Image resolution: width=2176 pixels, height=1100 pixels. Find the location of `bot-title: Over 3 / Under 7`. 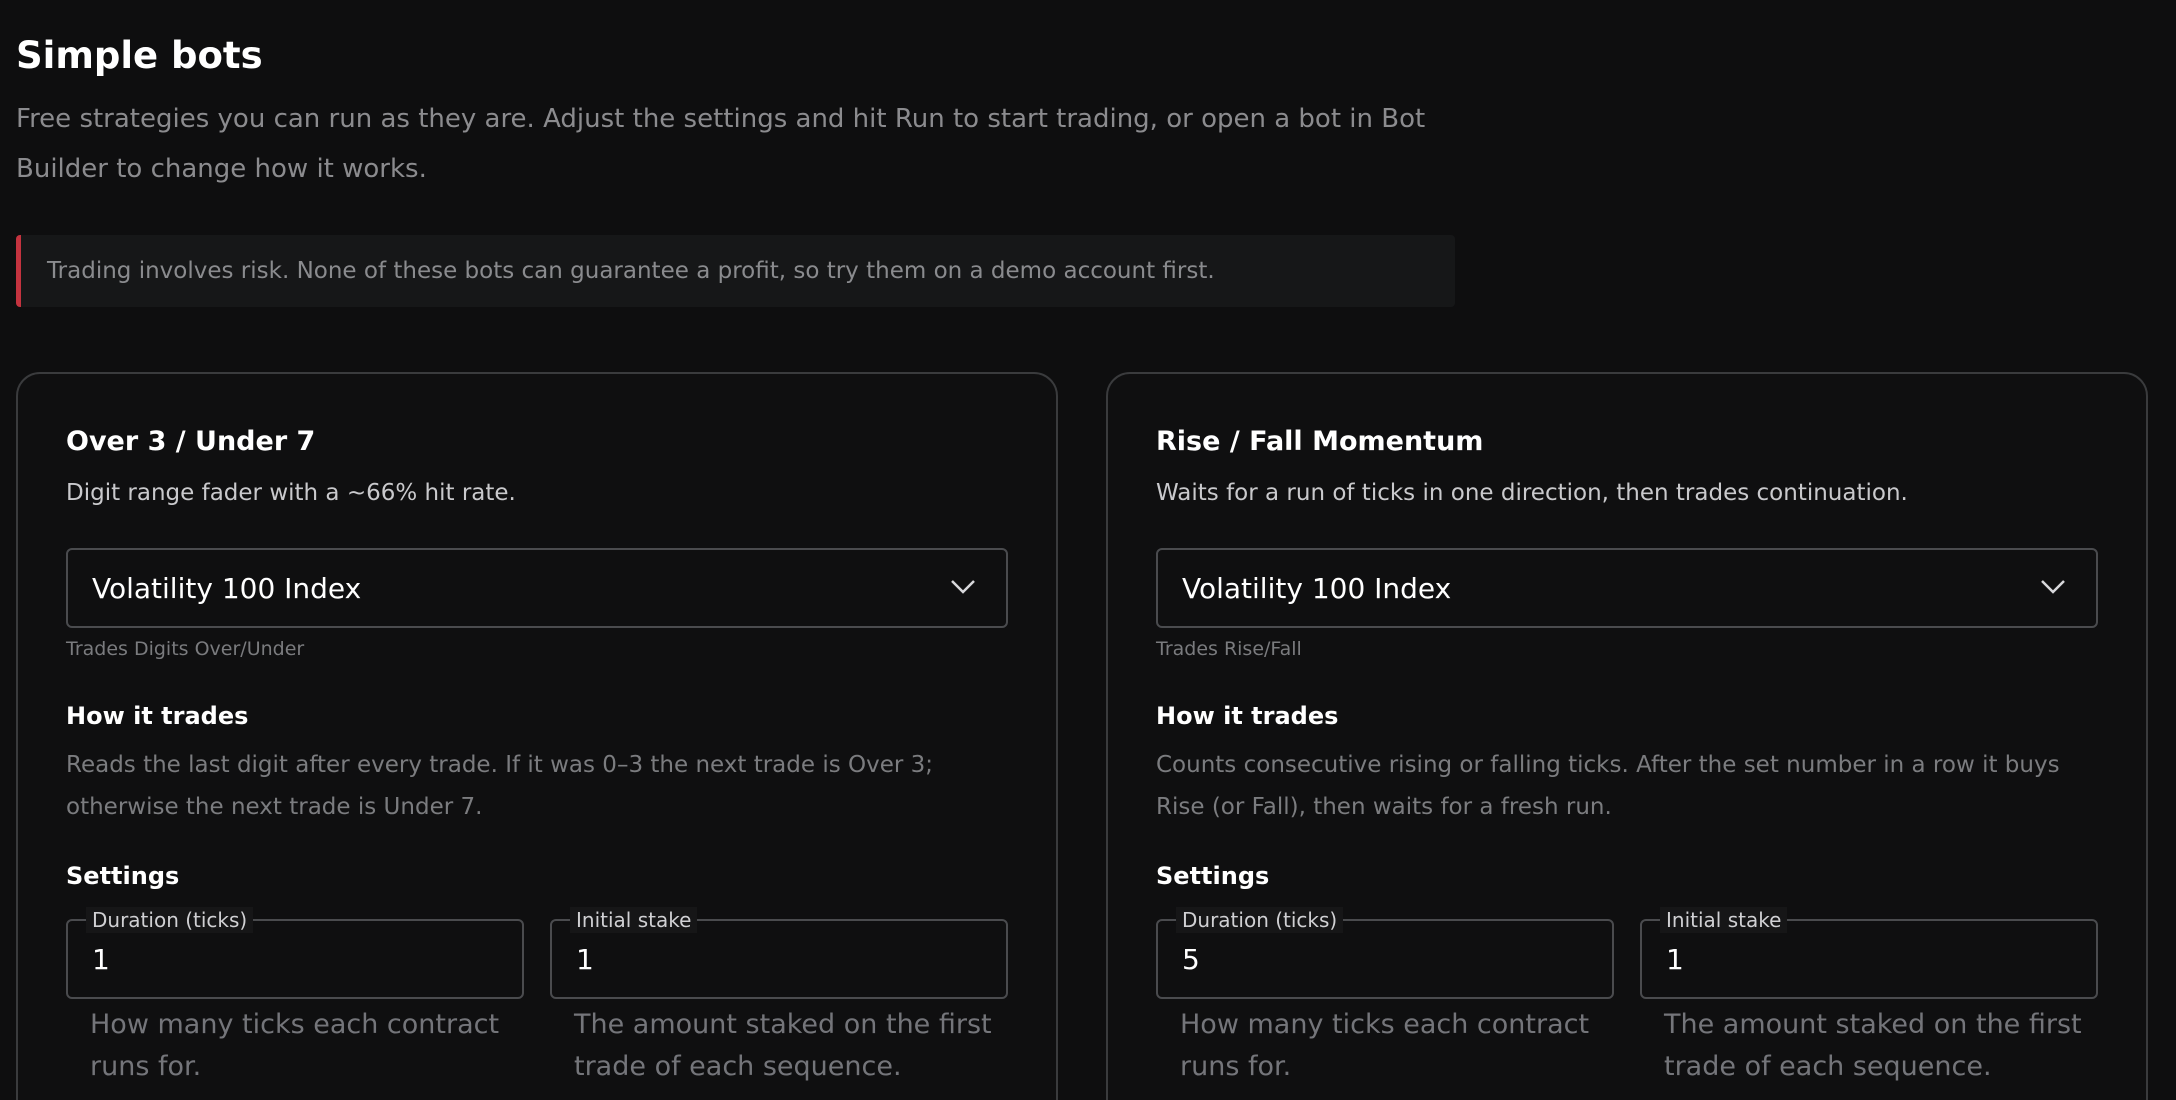

bot-title: Over 3 / Under 7 is located at coordinates (191, 441).